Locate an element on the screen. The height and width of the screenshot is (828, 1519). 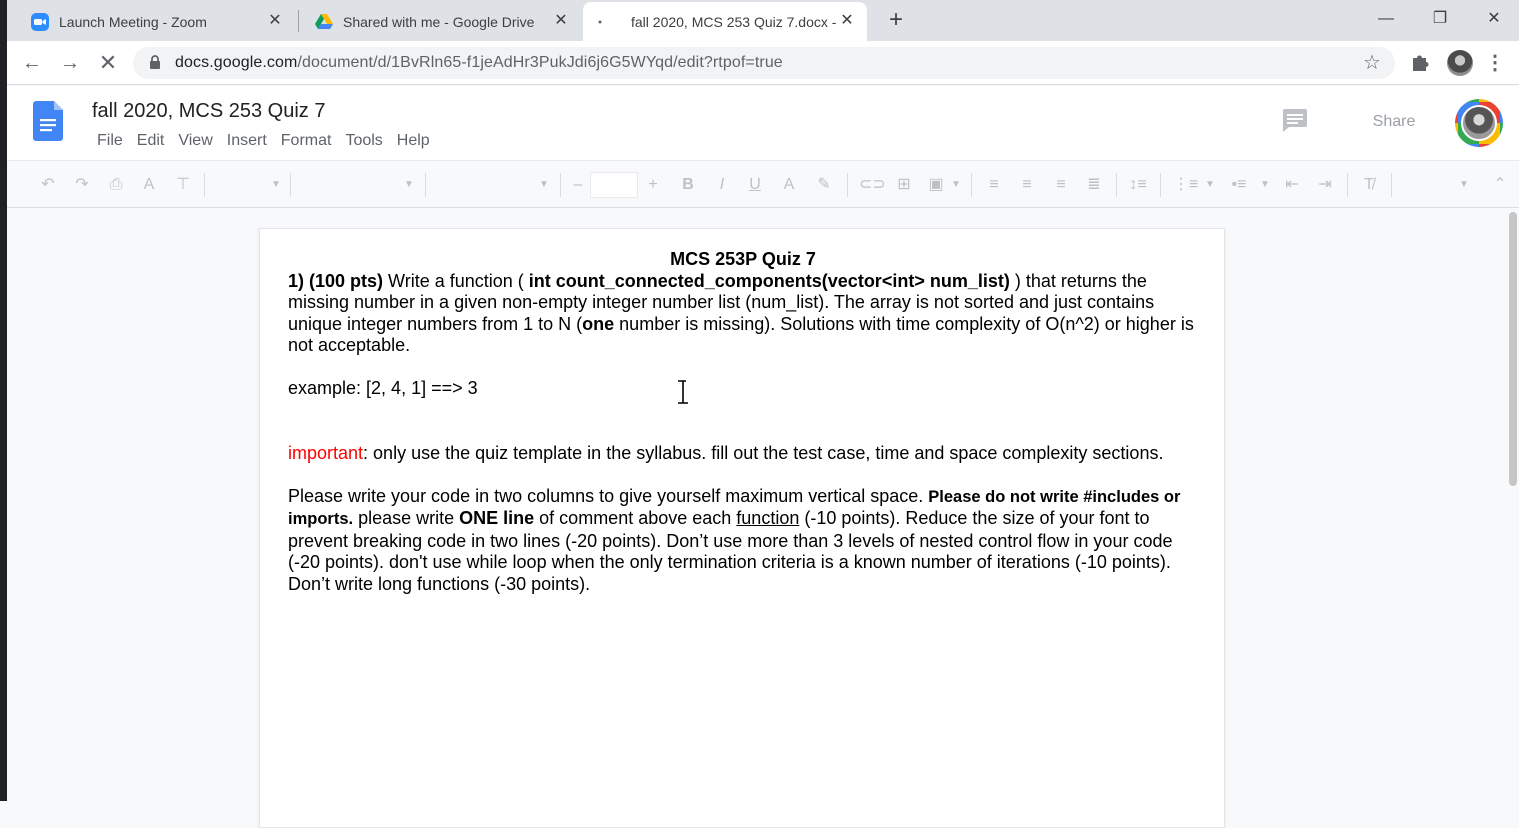
docs-menubar: File Edit View Insert Format Tools Help is located at coordinates (263, 141).